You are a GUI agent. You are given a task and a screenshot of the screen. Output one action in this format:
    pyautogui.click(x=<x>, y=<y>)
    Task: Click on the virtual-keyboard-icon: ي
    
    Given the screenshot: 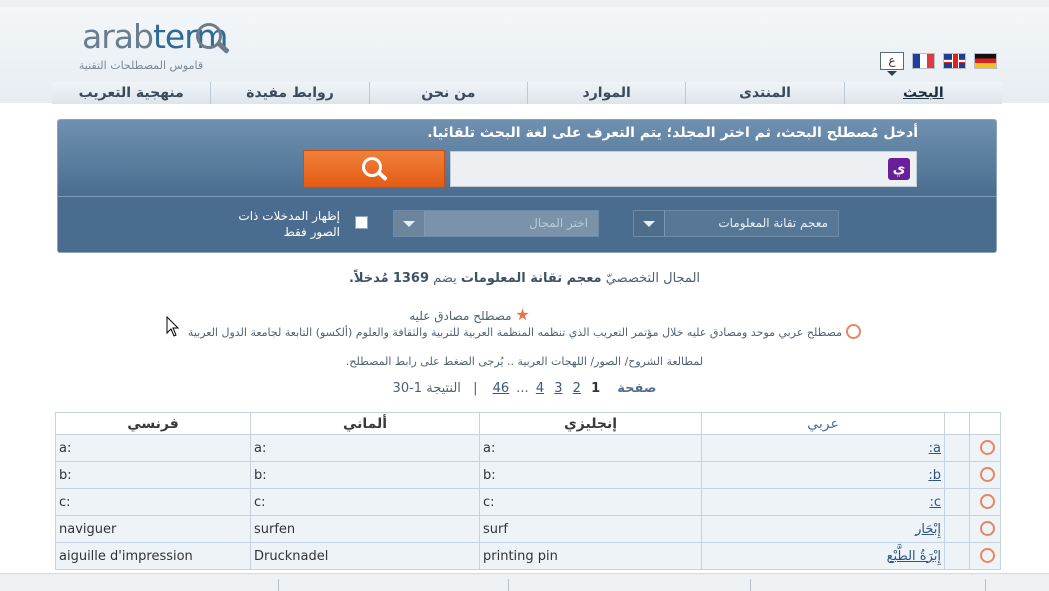 What is the action you would take?
    pyautogui.click(x=899, y=169)
    